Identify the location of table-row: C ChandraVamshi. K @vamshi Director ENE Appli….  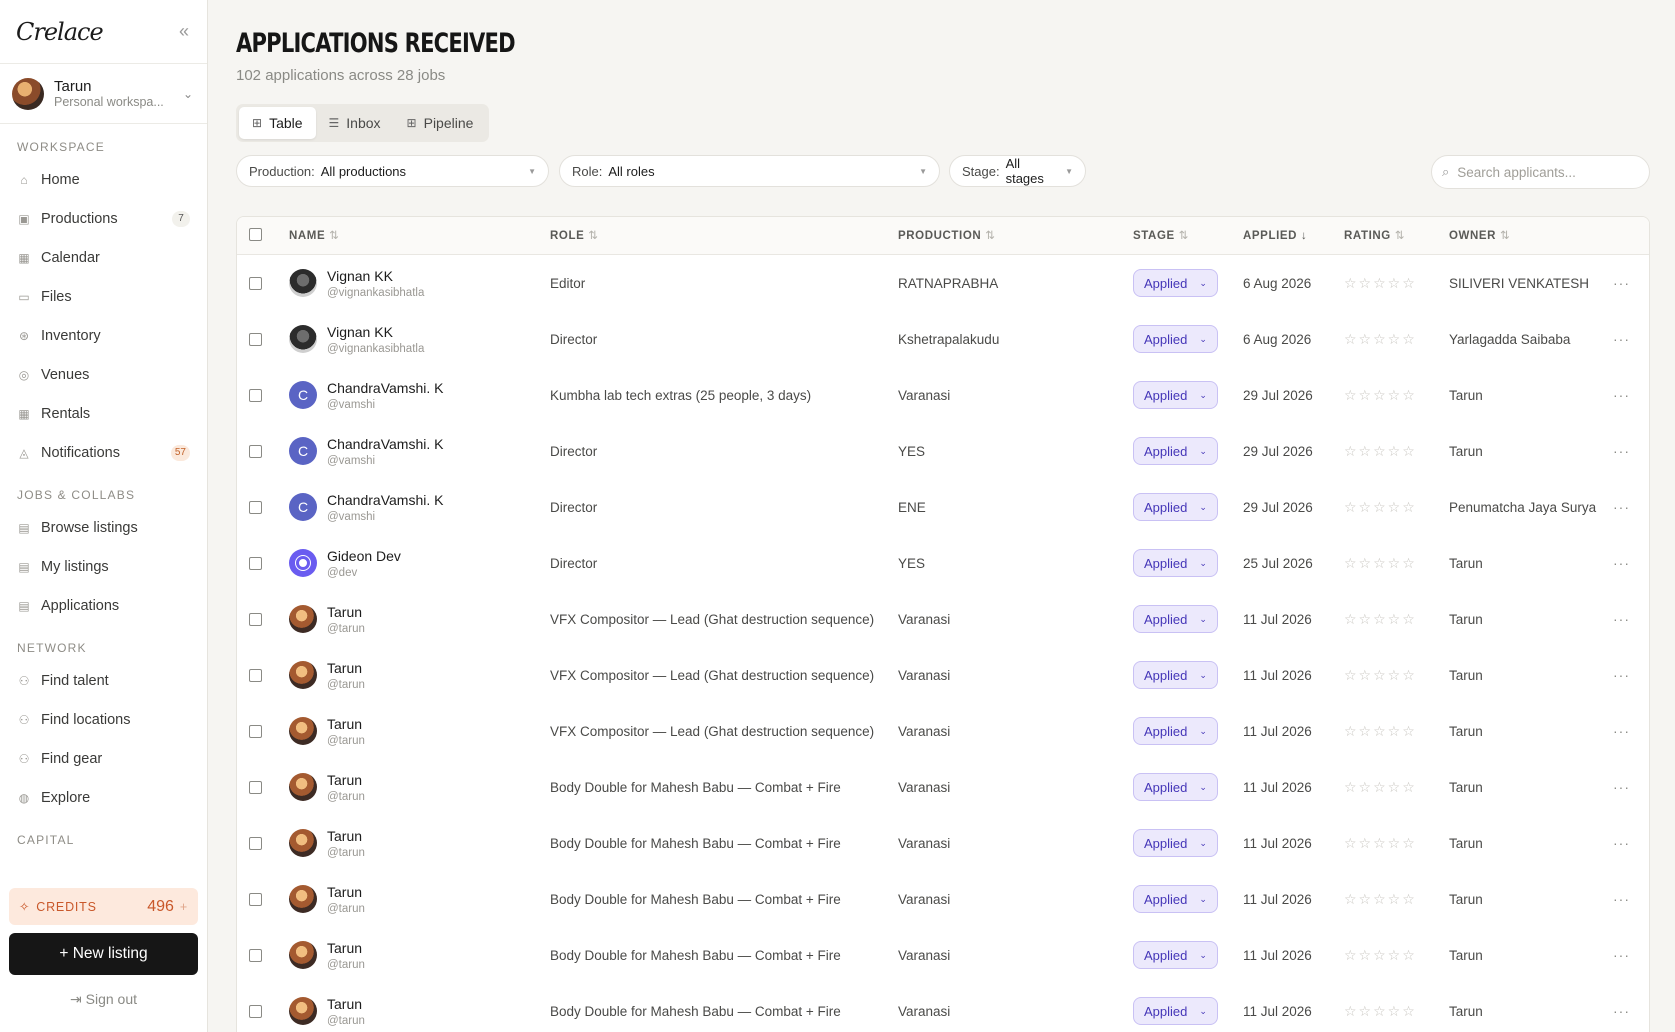
(943, 507).